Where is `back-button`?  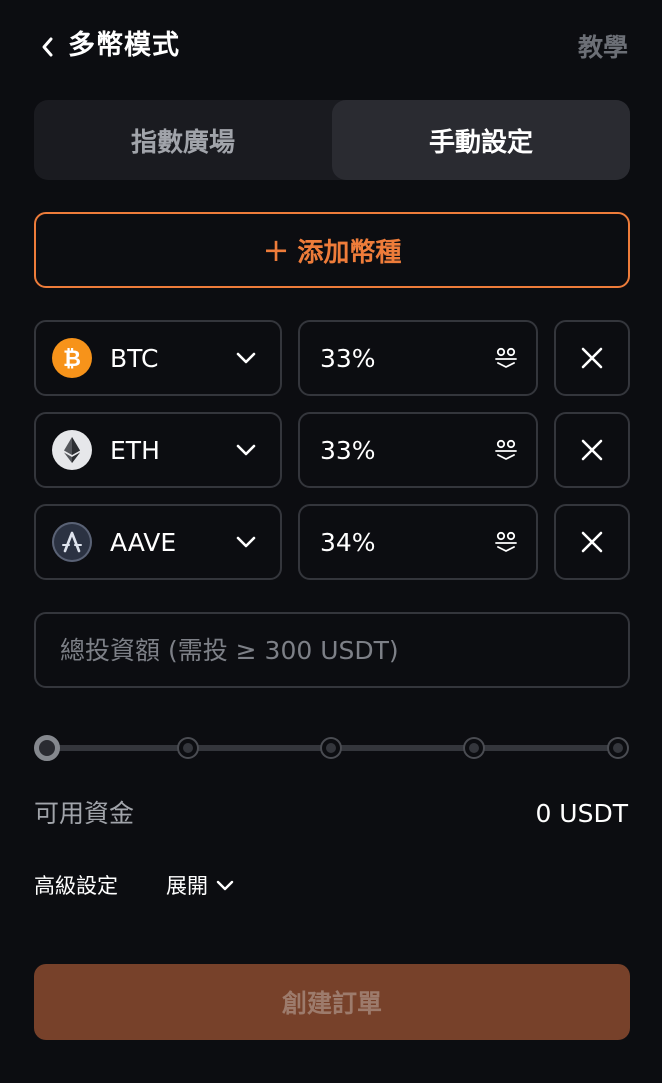
back-button is located at coordinates (47, 47).